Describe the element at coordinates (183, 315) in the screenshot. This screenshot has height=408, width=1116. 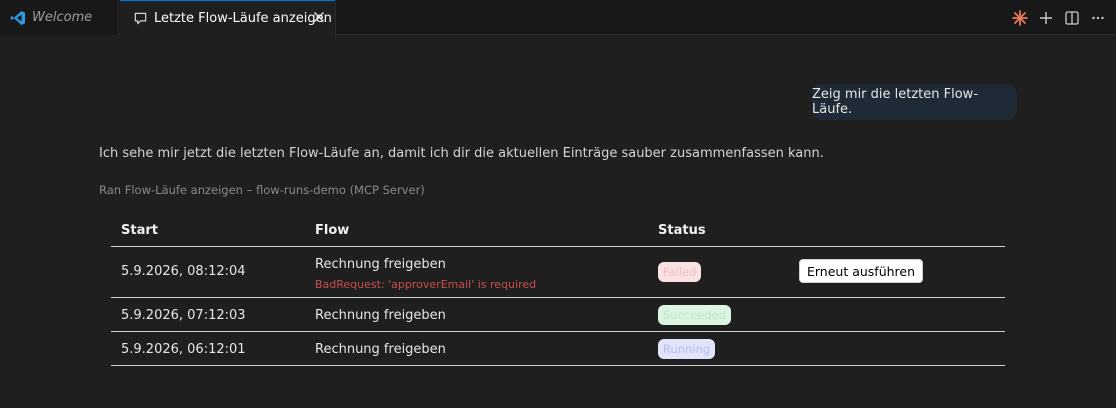
I see `run-start-time: 5.9.2026, 07:12:03` at that location.